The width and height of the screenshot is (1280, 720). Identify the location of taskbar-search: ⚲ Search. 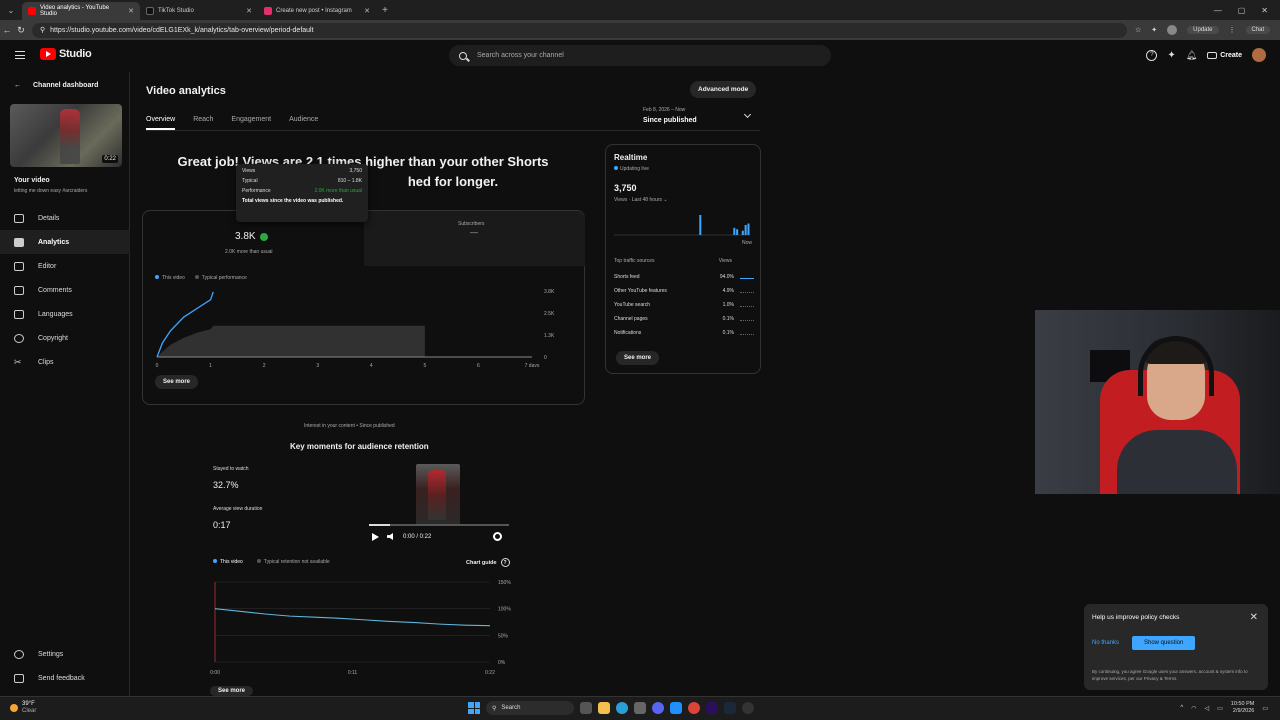
(530, 708).